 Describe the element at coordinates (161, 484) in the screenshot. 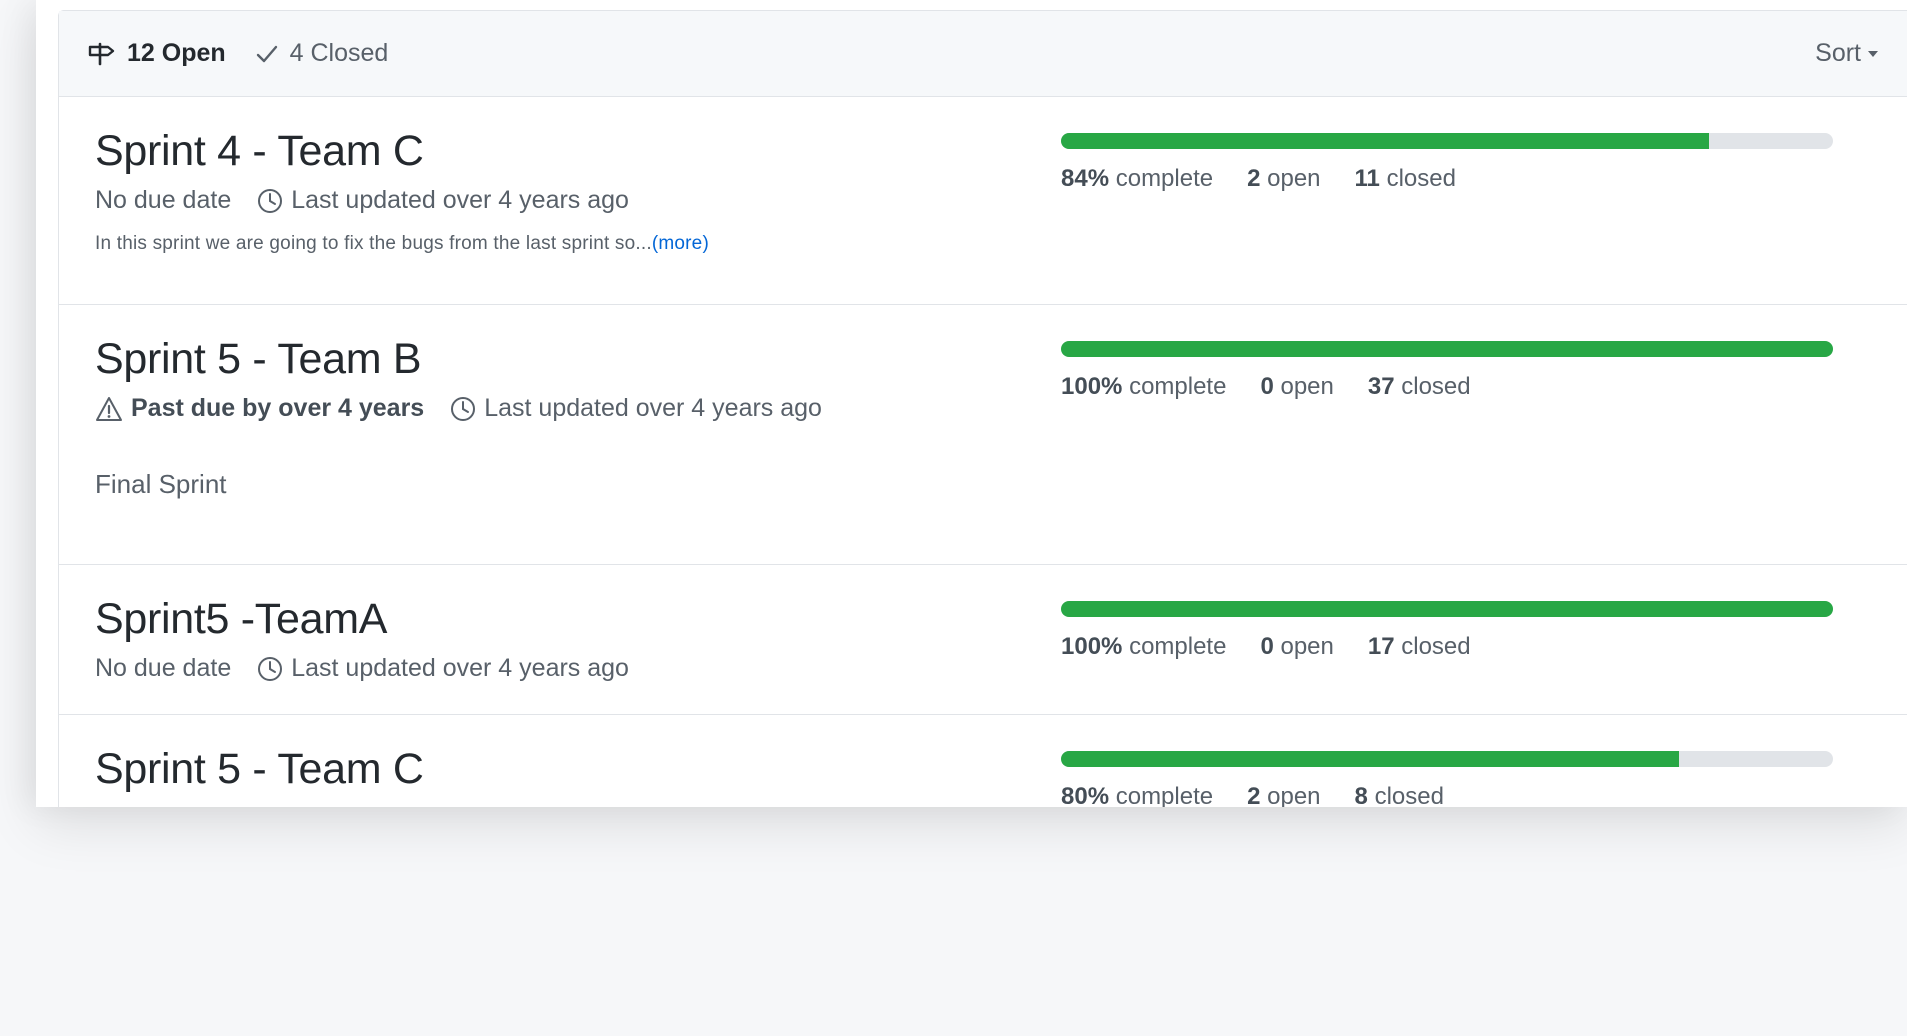

I see `milestone-description: Final Sprint` at that location.